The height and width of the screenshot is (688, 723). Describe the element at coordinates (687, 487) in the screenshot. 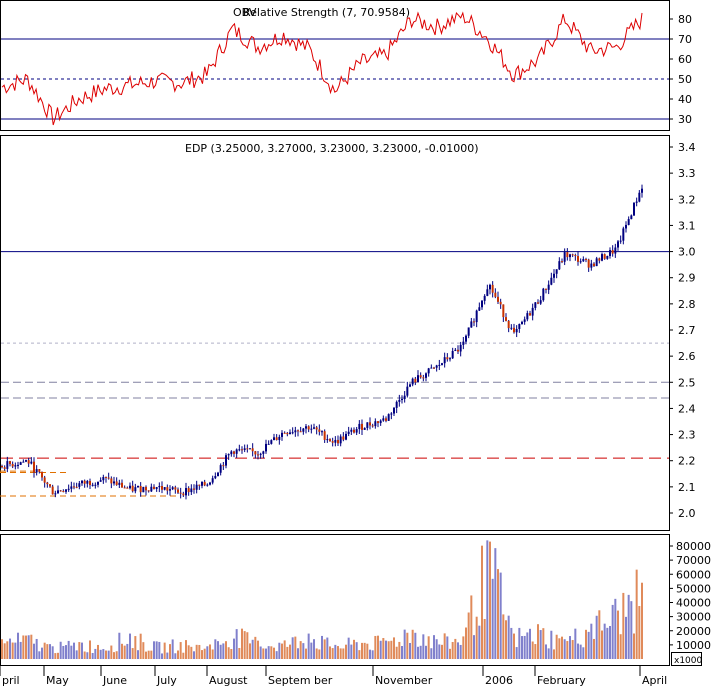

I see `price-tick-label: 2.1` at that location.